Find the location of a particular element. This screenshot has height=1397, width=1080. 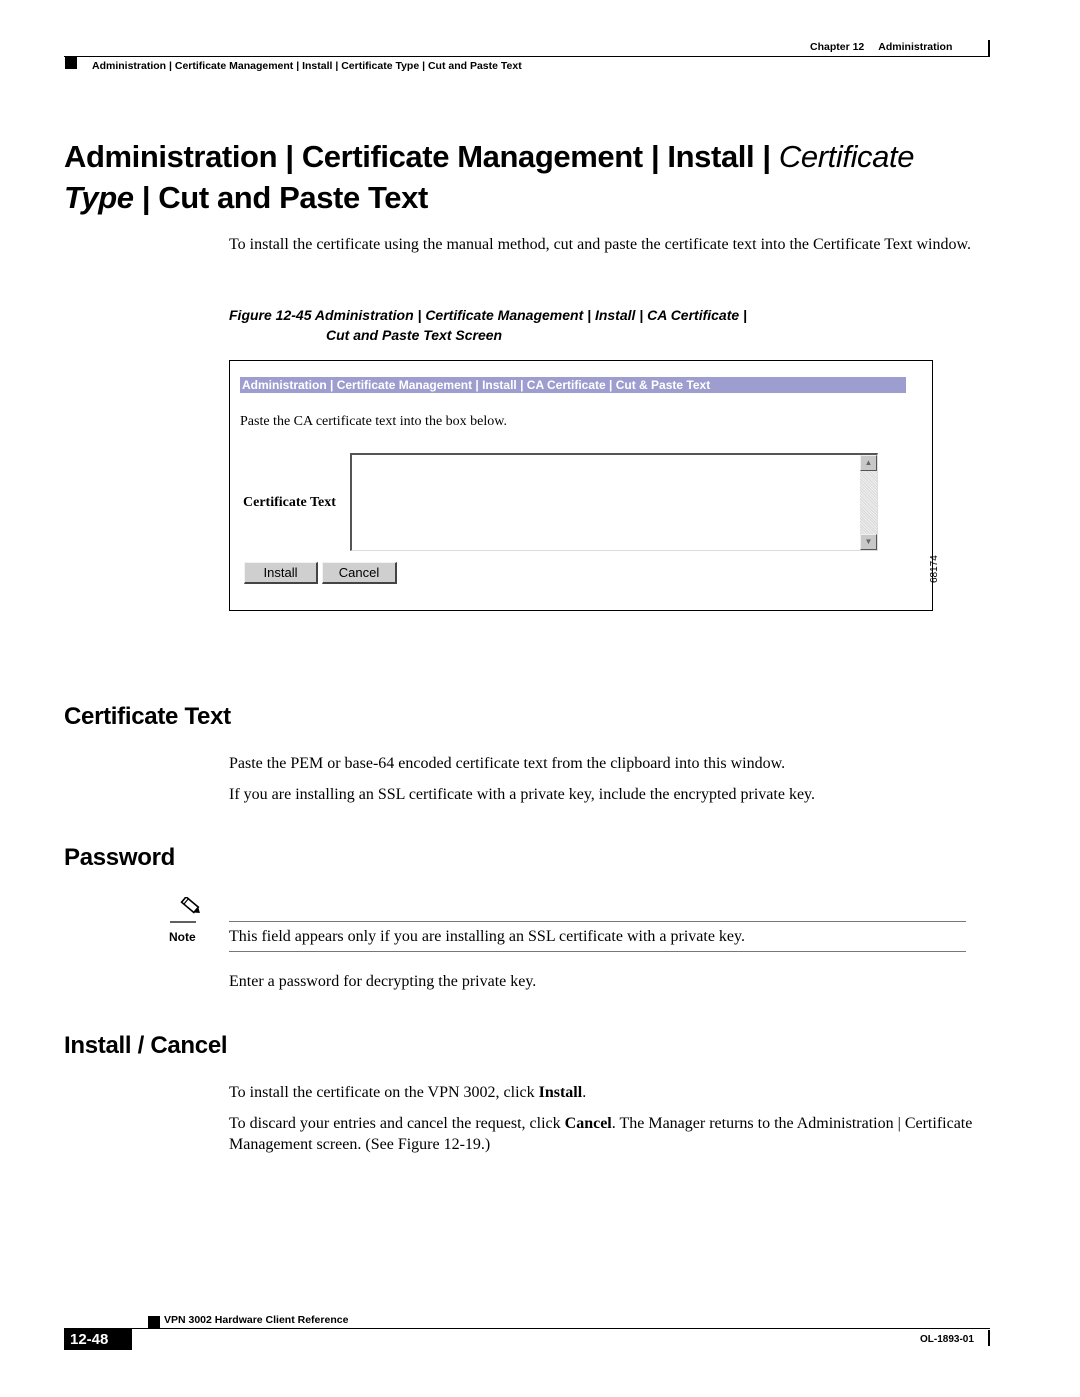

running-header-chapter: Chapter 12 Administration is located at coordinates (881, 47).